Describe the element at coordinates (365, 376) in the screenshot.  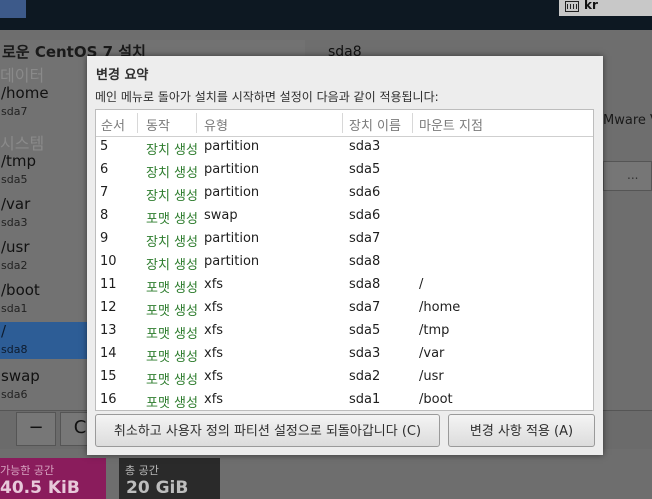
I see `cell-device: sda2` at that location.